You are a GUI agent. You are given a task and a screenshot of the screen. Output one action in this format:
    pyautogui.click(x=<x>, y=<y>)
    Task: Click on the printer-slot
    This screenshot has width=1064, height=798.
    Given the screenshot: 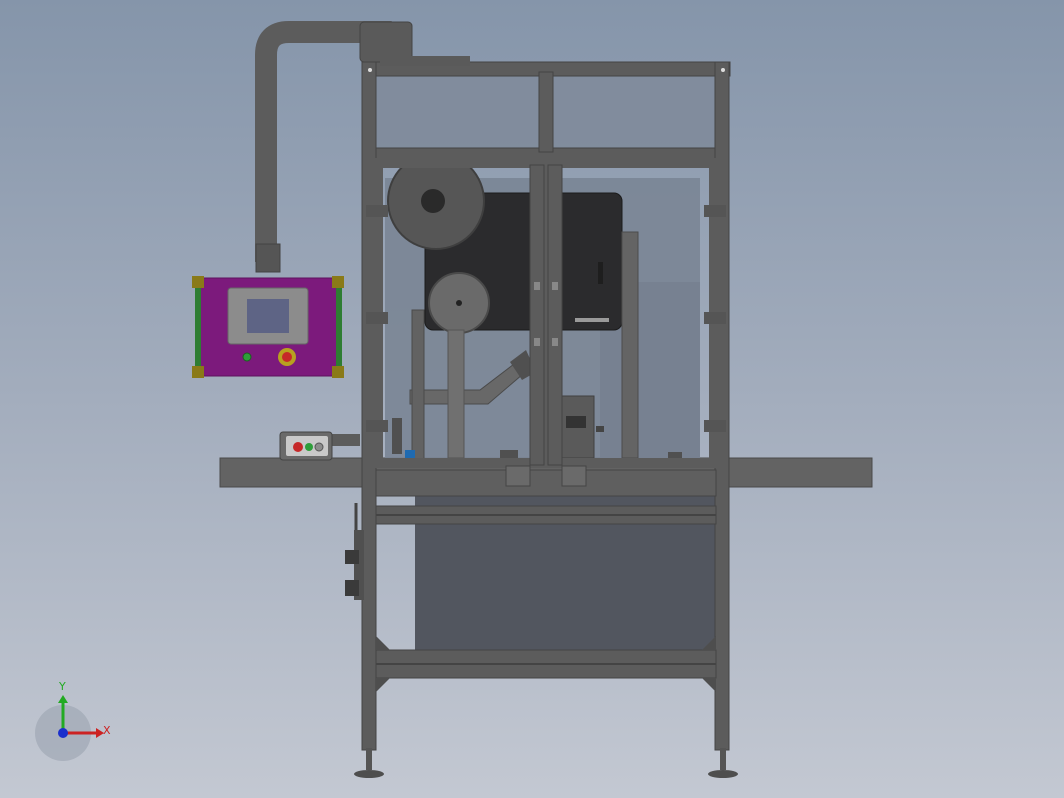 What is the action you would take?
    pyautogui.click(x=592, y=320)
    